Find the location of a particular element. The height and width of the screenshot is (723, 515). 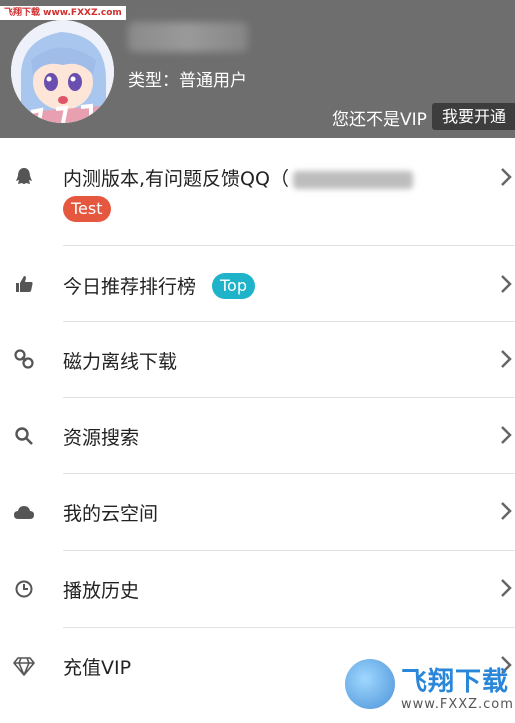

diamond-icon is located at coordinates (24, 666).